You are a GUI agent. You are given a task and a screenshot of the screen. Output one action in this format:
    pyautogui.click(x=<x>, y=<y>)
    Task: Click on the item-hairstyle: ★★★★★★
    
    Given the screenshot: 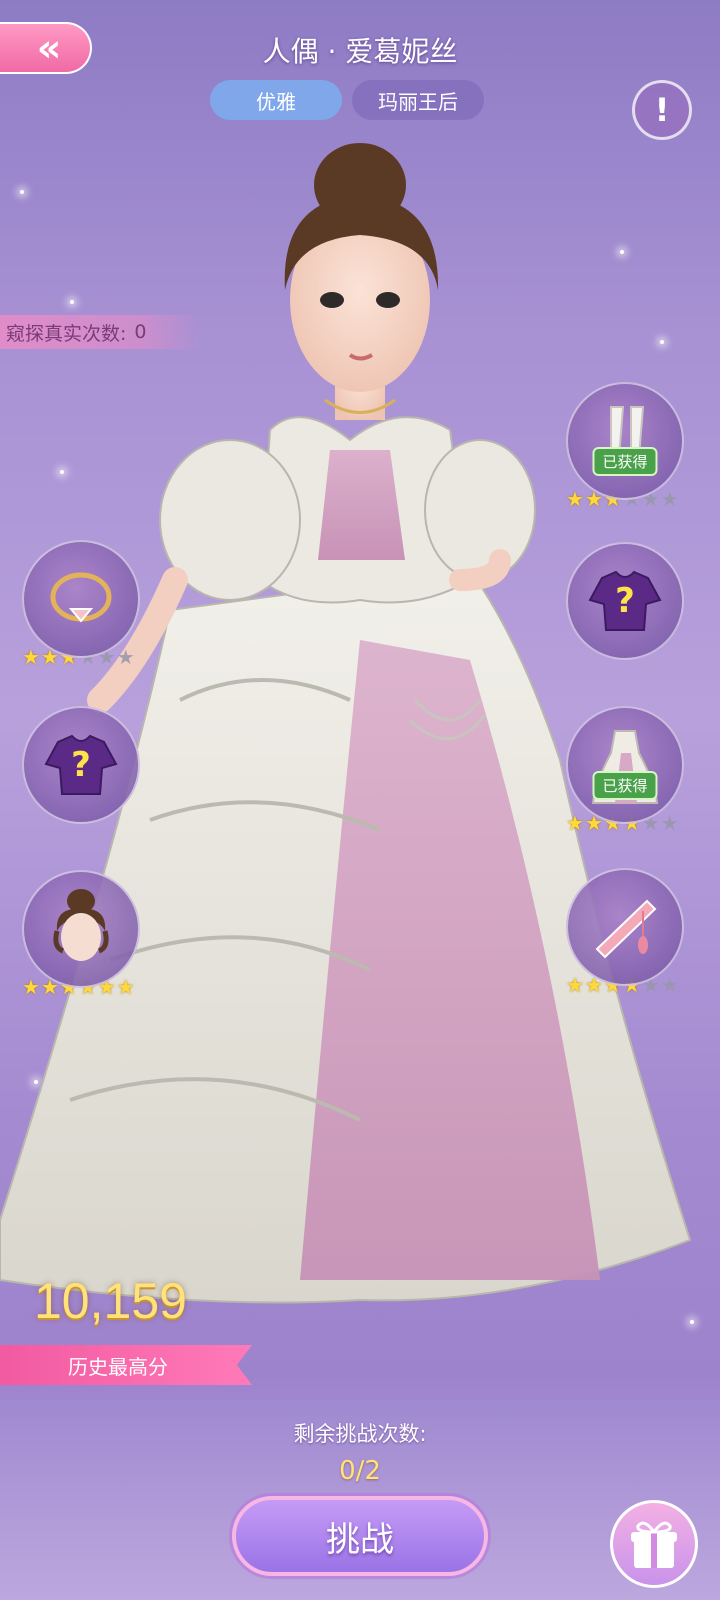 What is the action you would take?
    pyautogui.click(x=81, y=934)
    